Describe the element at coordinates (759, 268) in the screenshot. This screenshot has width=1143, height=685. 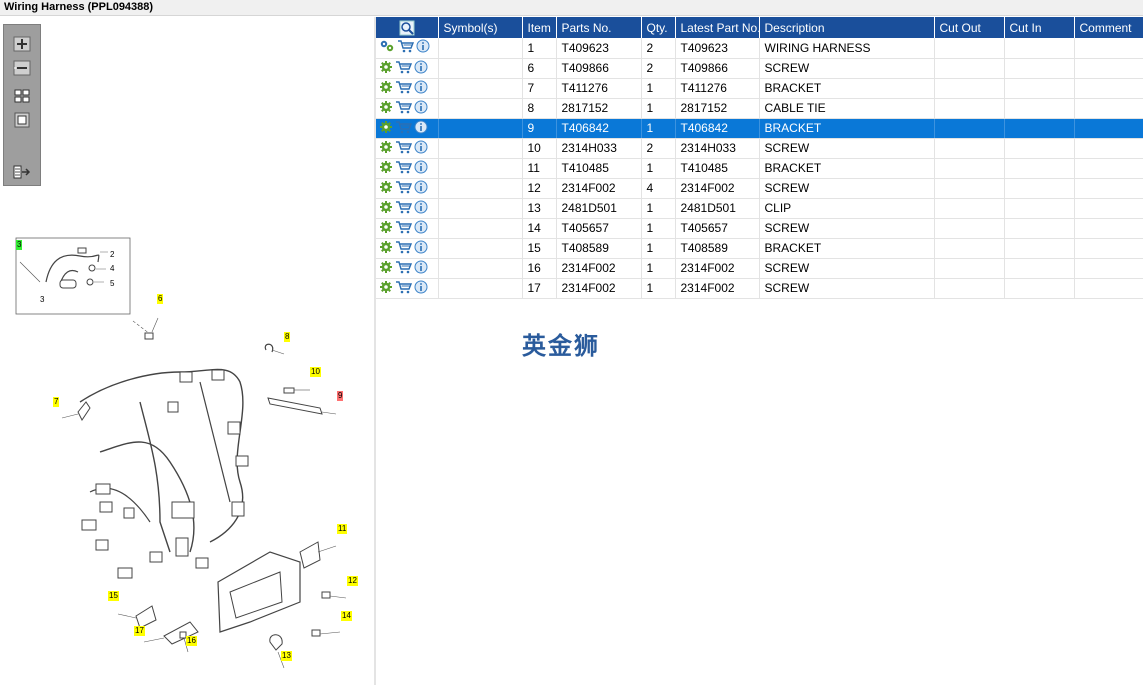
I see `table-row: 16 2314F002 1 2314F002 SCREW` at that location.